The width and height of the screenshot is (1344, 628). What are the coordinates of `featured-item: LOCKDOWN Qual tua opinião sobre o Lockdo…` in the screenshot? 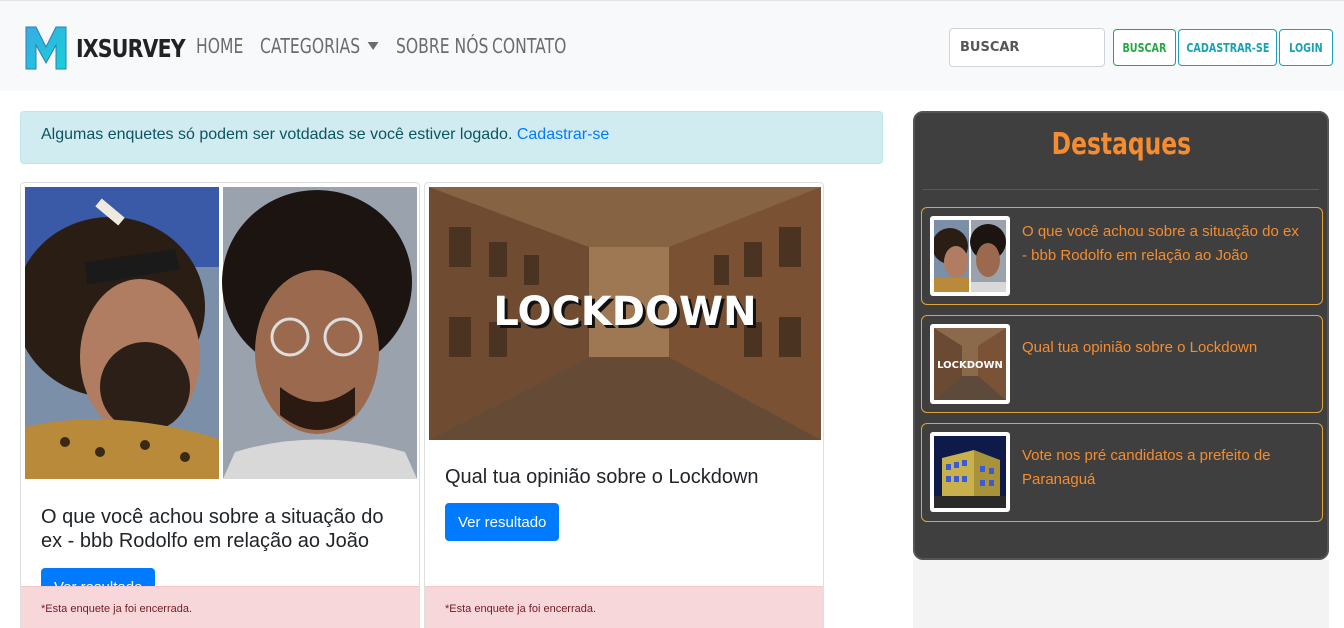 It's located at (1122, 364).